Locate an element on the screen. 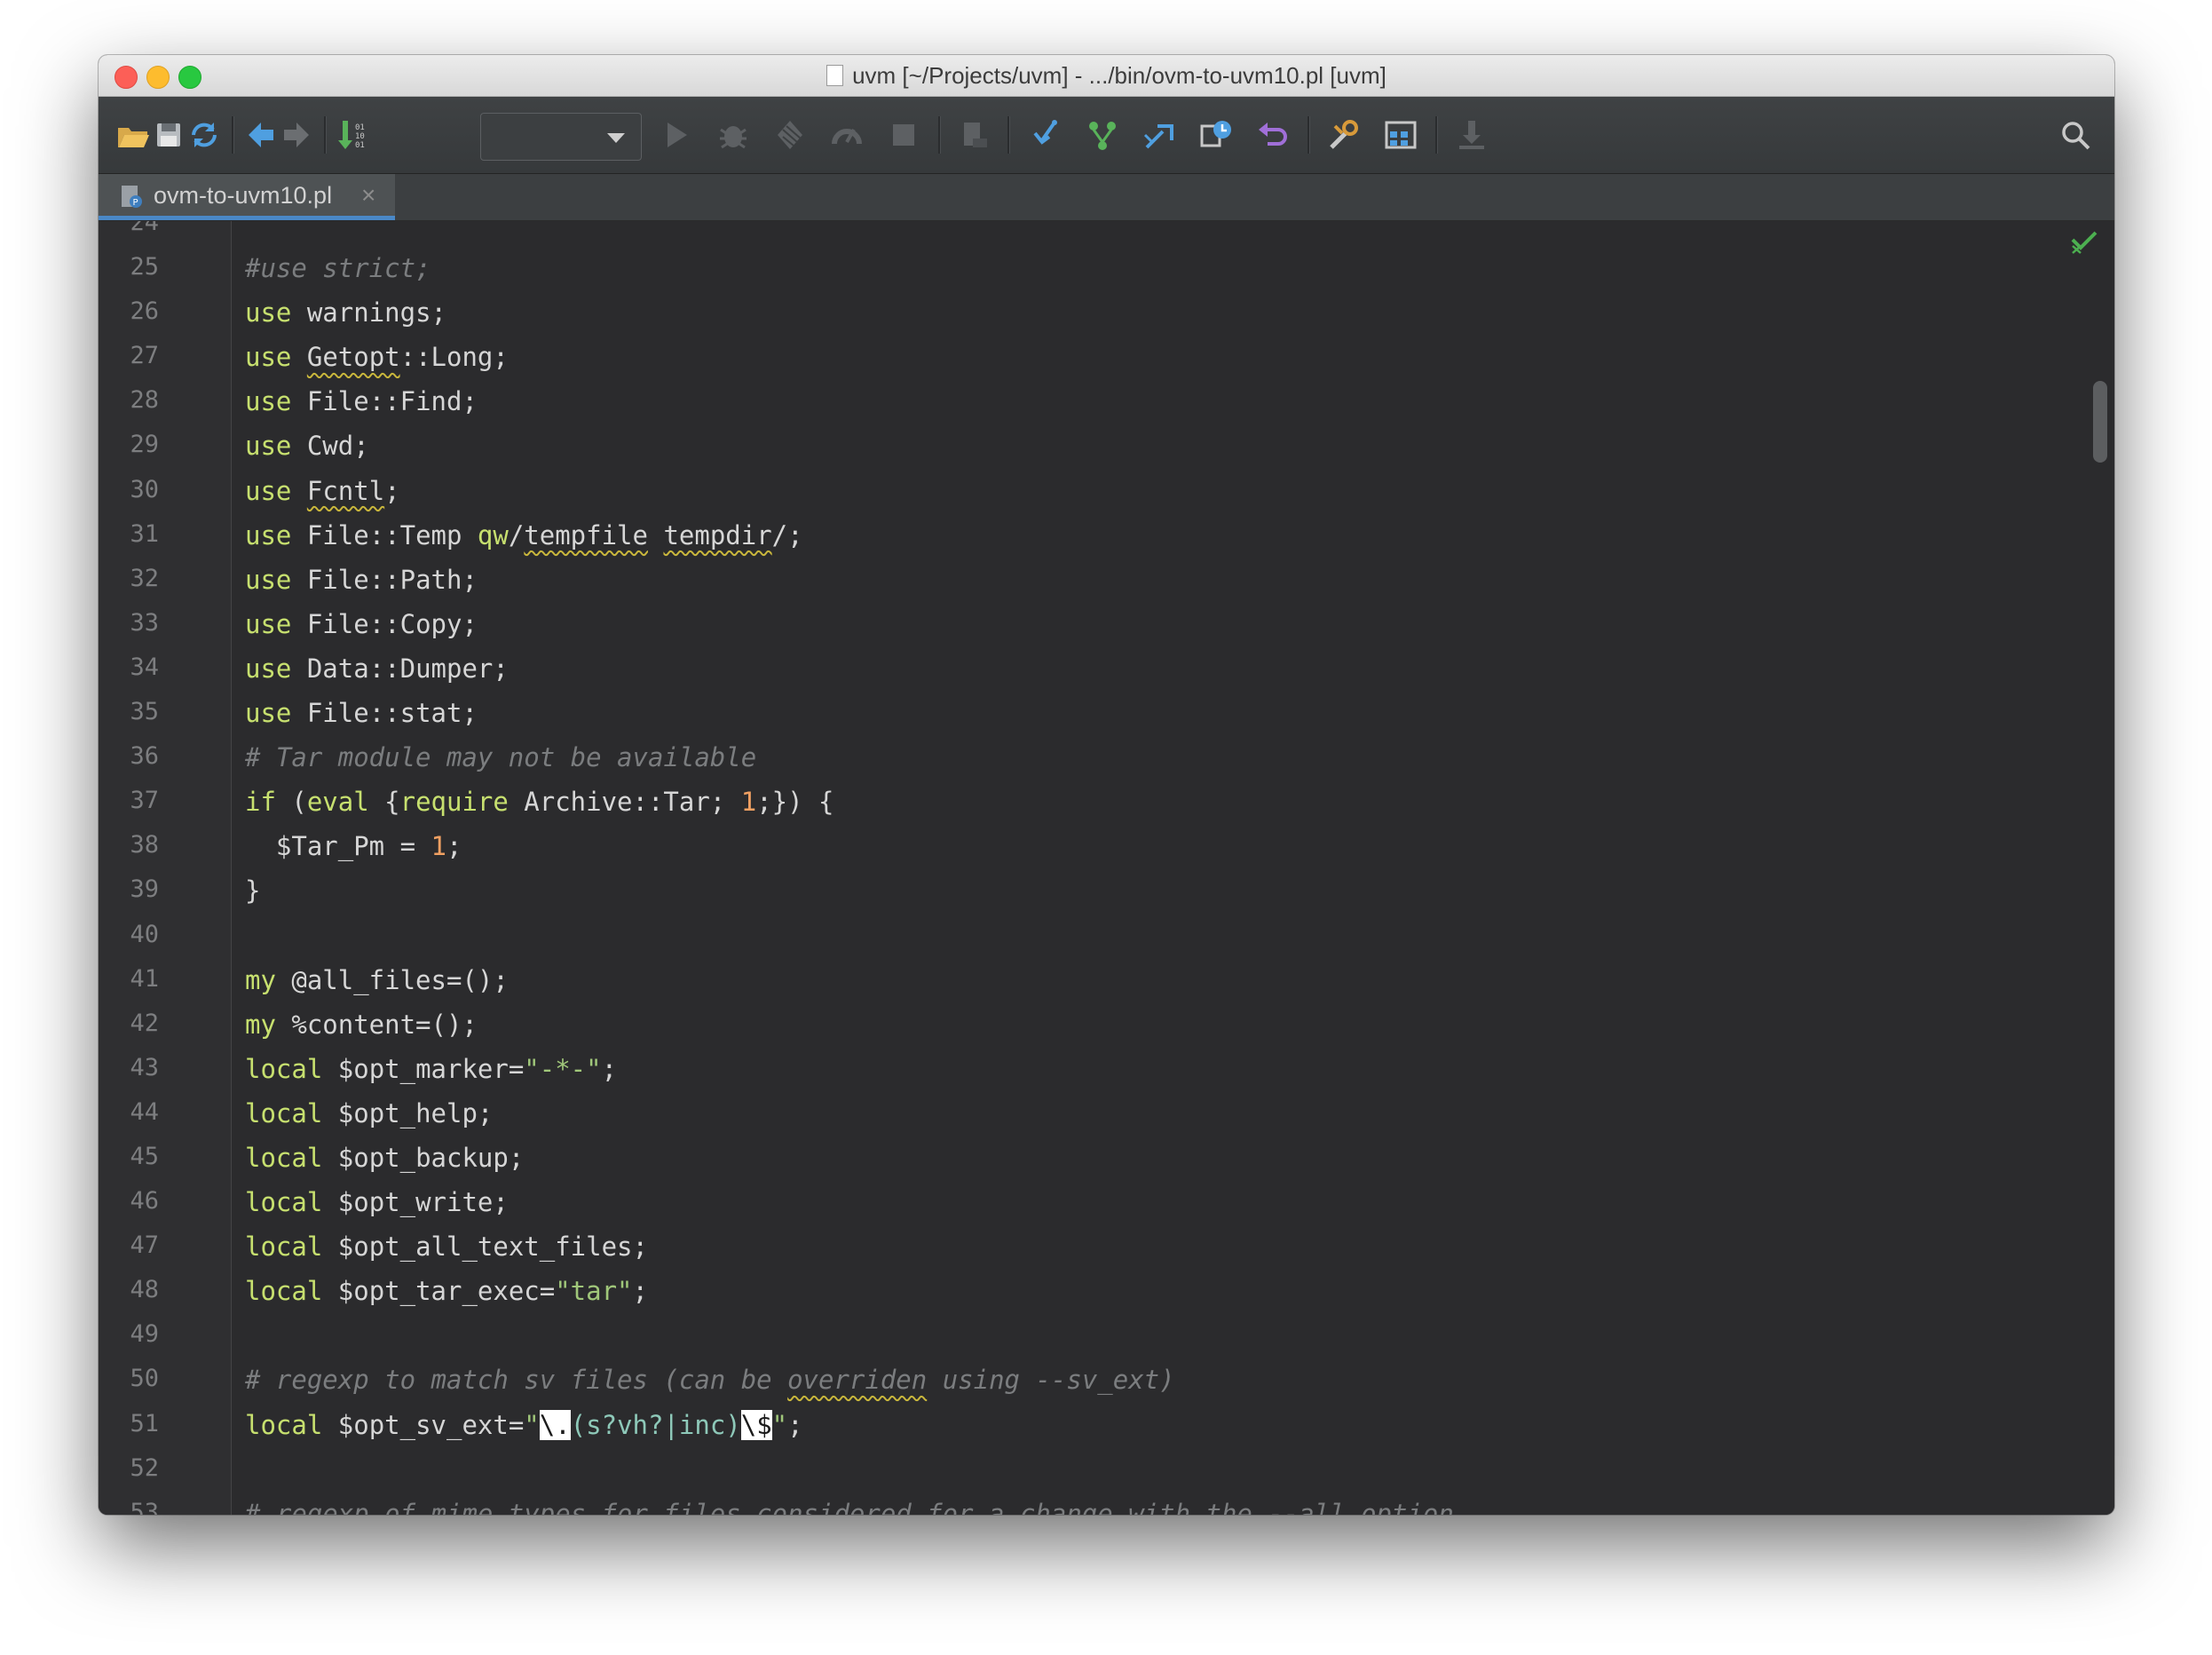 This screenshot has width=2212, height=1655. line-number: 53 is located at coordinates (144, 1507).